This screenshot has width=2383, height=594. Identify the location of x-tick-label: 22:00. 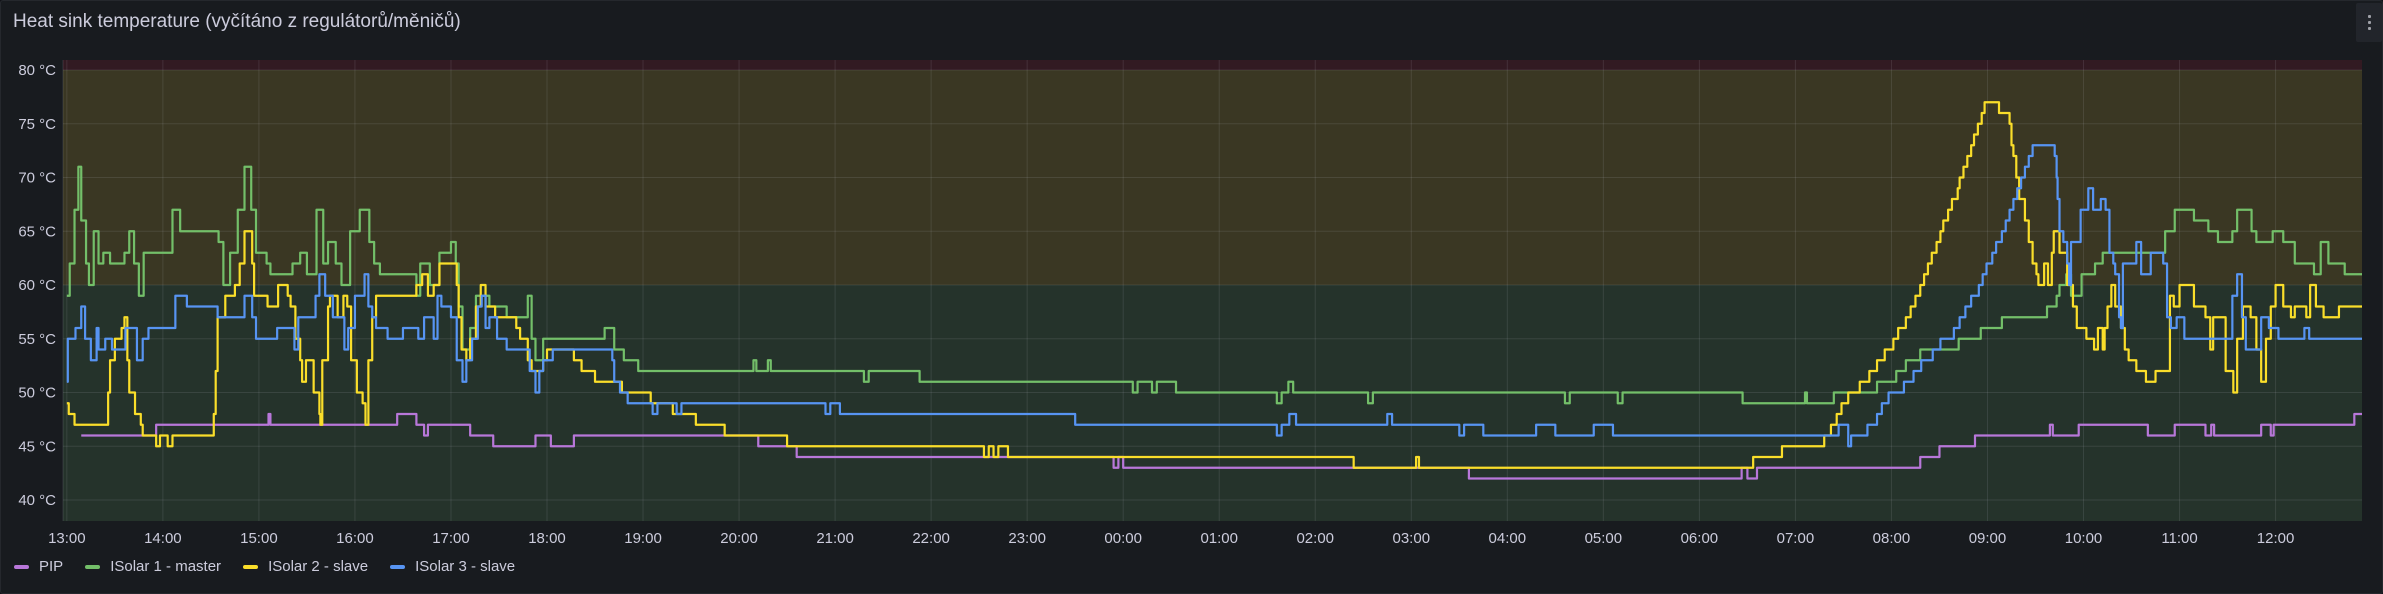
(931, 538).